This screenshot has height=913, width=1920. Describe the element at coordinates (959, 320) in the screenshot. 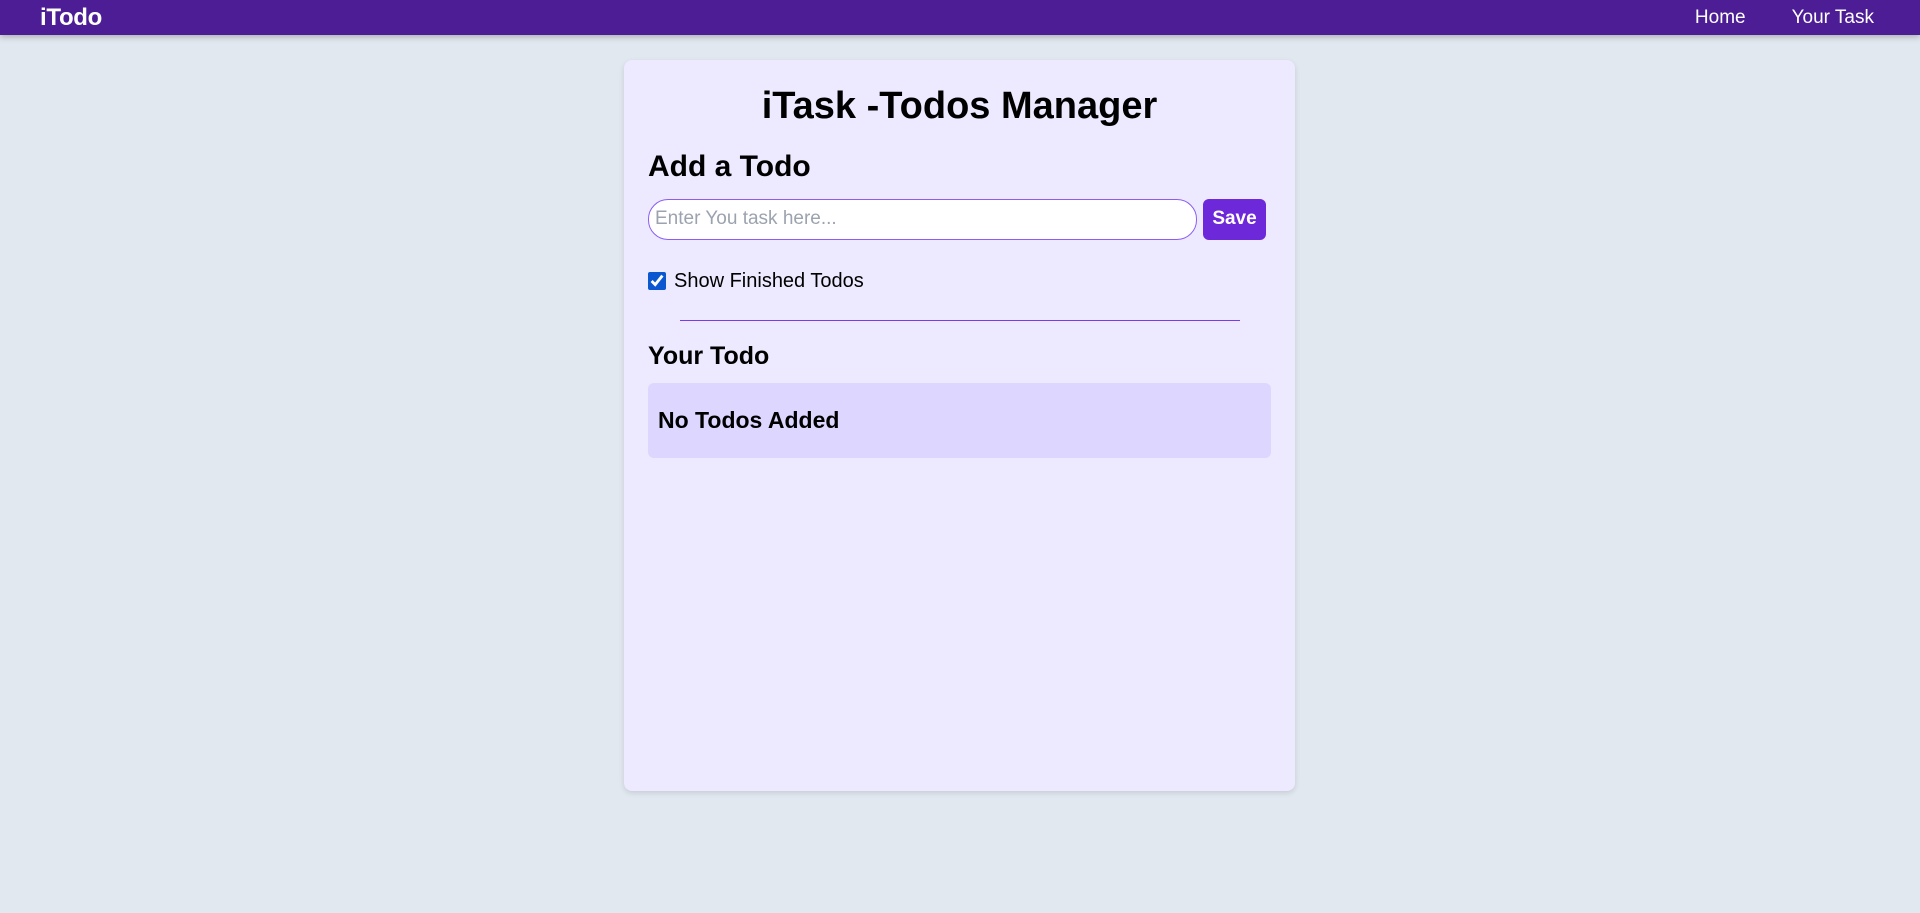

I see `divider` at that location.